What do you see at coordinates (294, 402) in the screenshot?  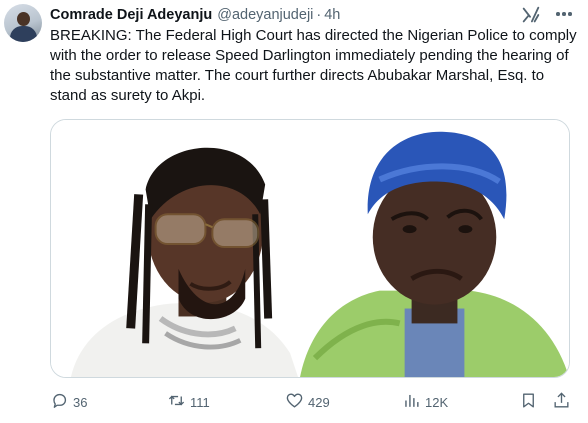 I see `like-icon` at bounding box center [294, 402].